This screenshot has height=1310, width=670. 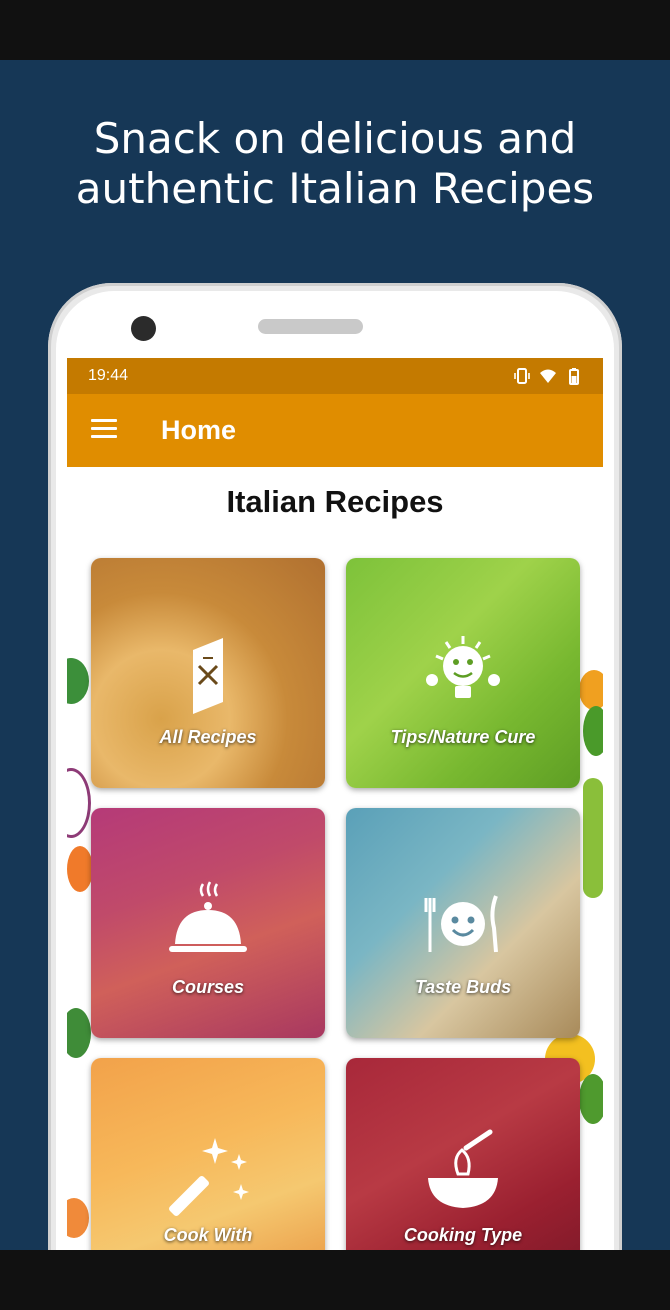 What do you see at coordinates (335, 376) in the screenshot?
I see `status-bar: 19:44` at bounding box center [335, 376].